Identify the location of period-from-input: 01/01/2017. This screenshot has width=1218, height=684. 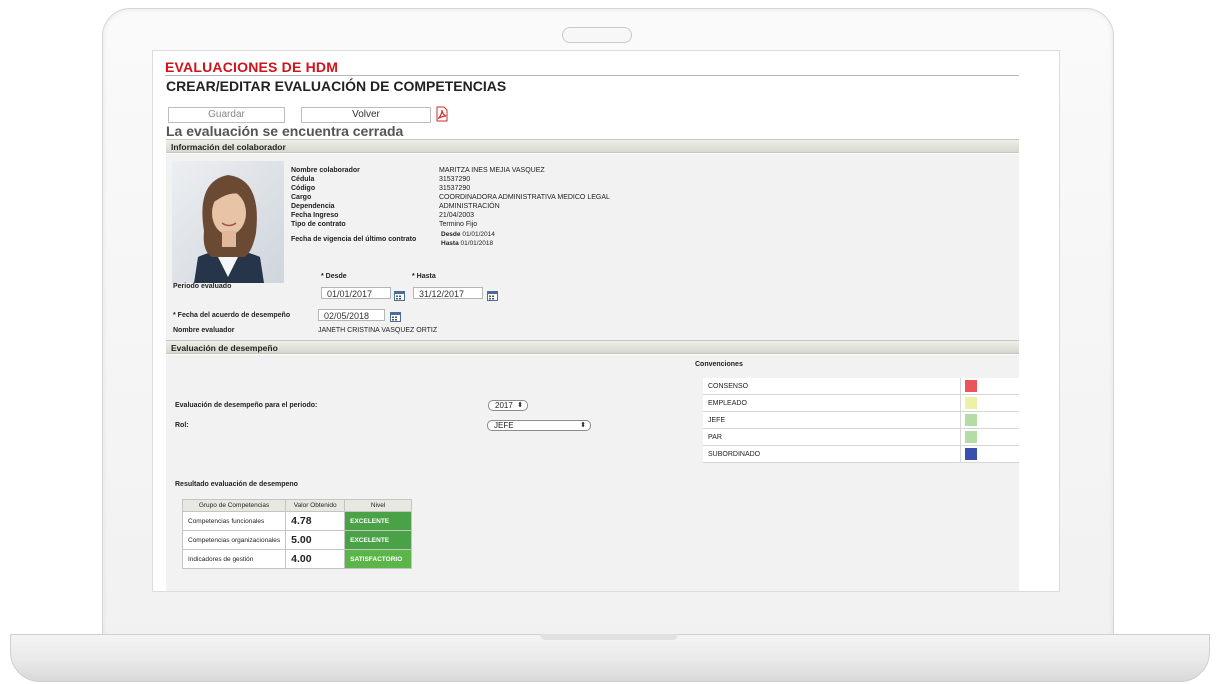
(356, 293).